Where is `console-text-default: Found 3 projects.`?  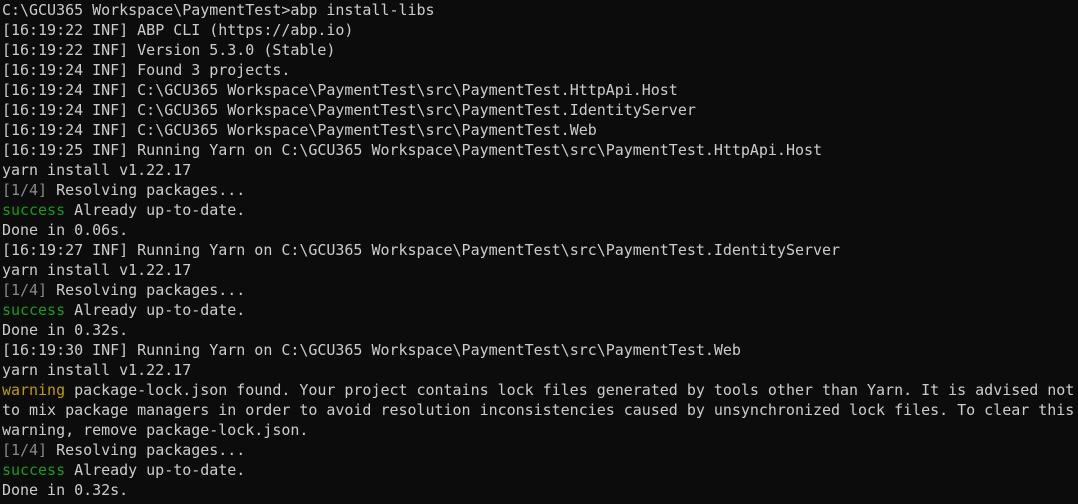
console-text-default: Found 3 projects. is located at coordinates (214, 70).